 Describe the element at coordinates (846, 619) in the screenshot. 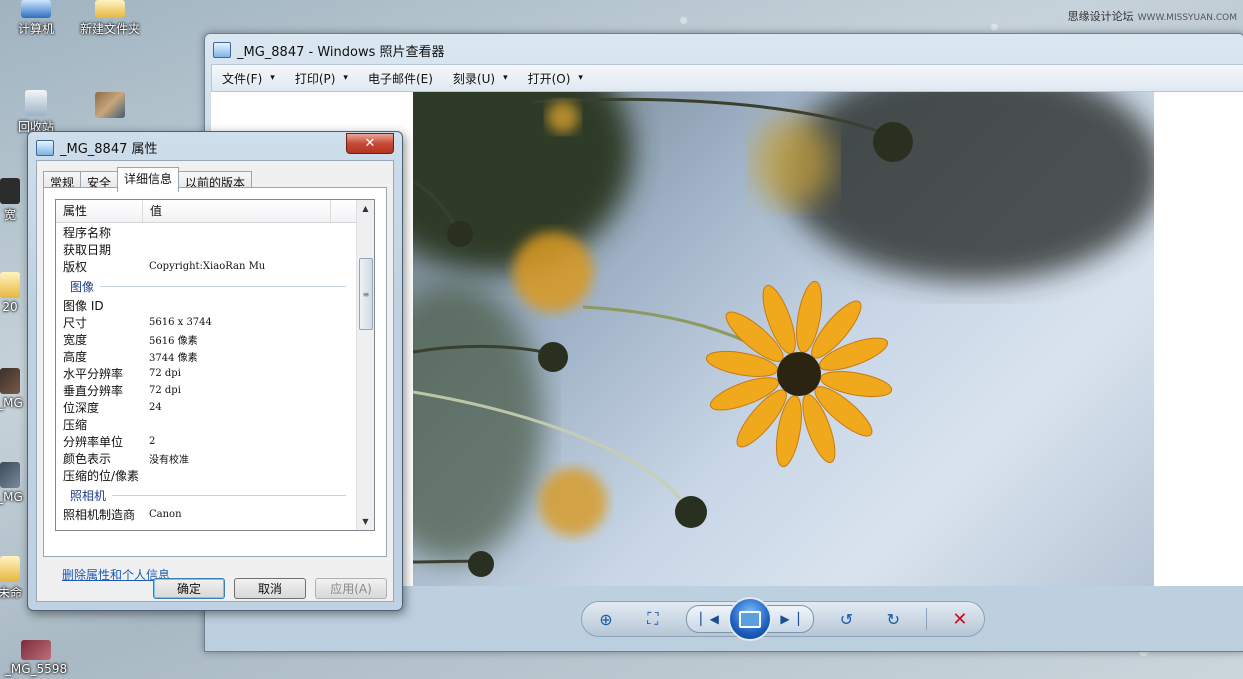

I see `rotate-ccw-icon: ↺` at that location.